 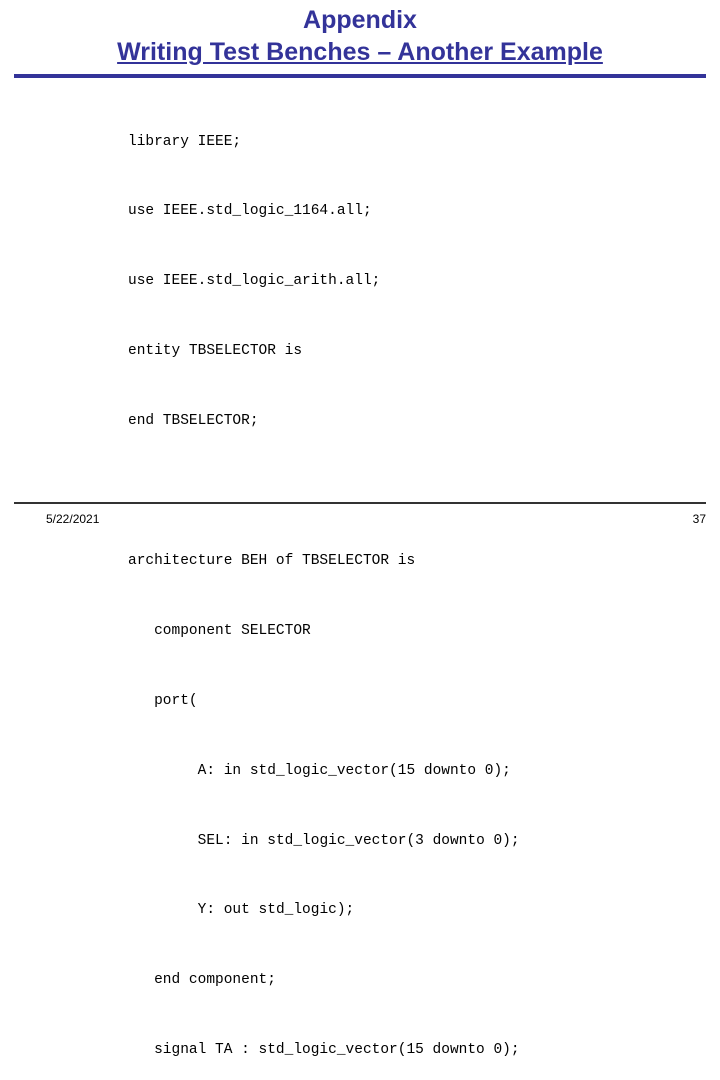 I want to click on code-line: use IEEE.std_logic_1164.all;, so click(x=250, y=211).